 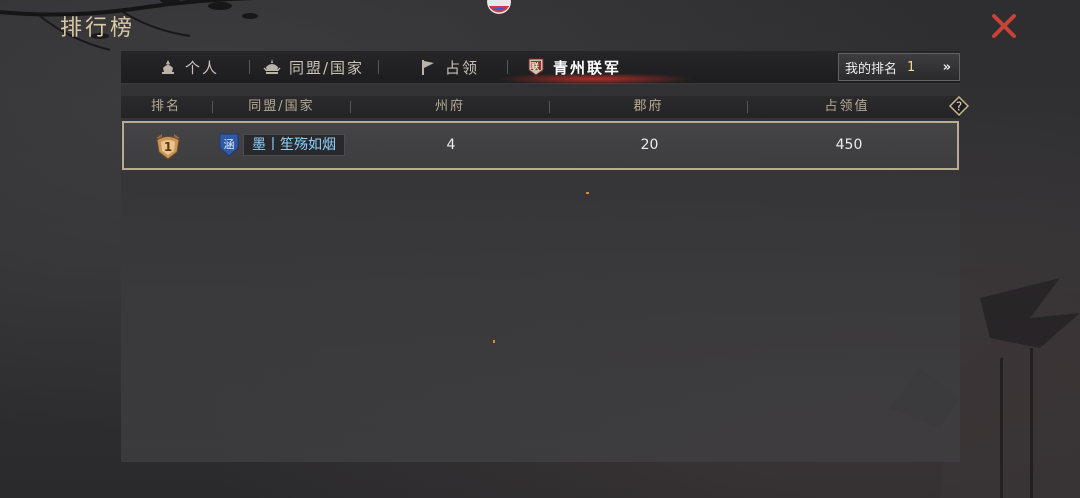 What do you see at coordinates (499, 7) in the screenshot?
I see `app-logo-icon` at bounding box center [499, 7].